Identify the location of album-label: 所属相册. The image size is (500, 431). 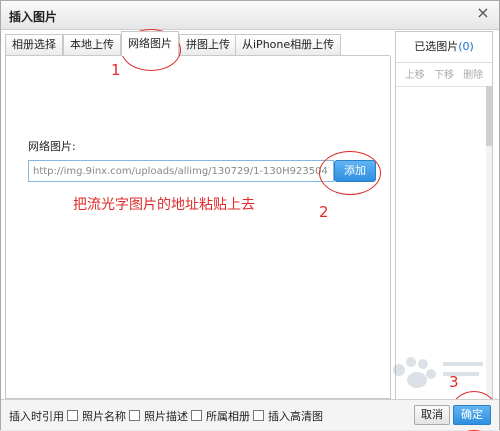
(228, 416).